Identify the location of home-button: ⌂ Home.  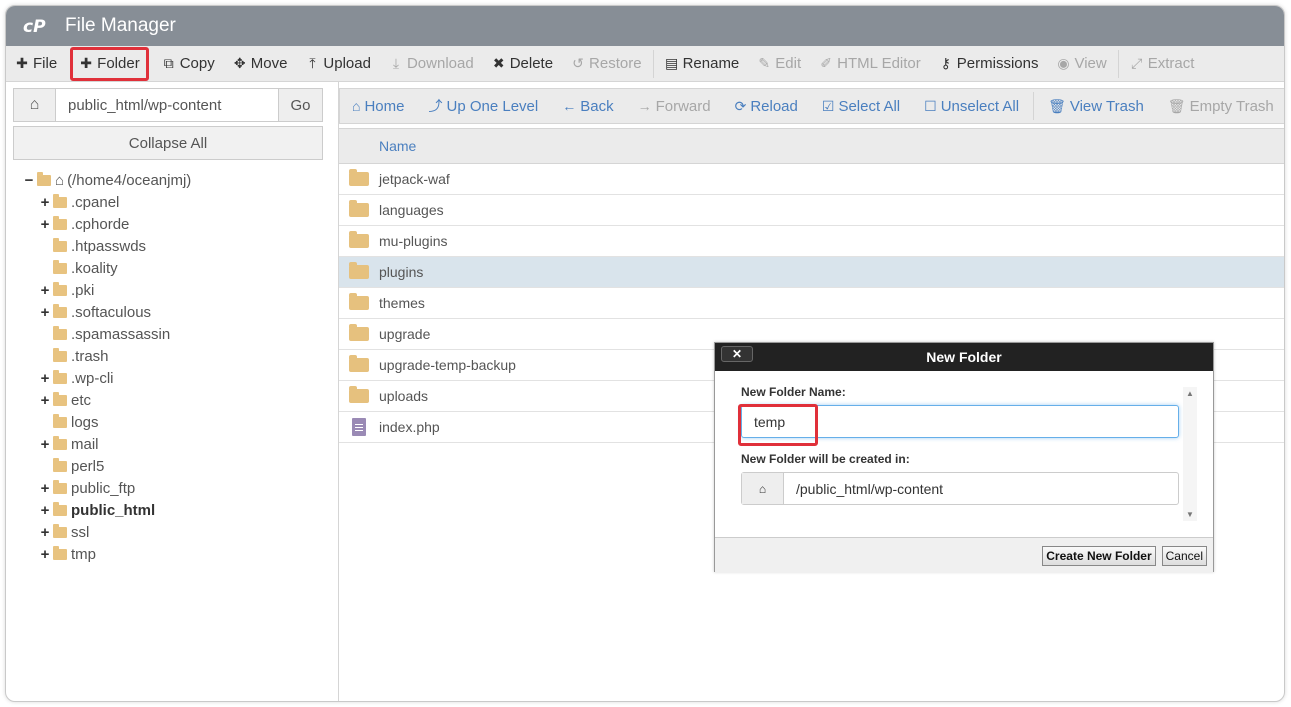
(378, 106).